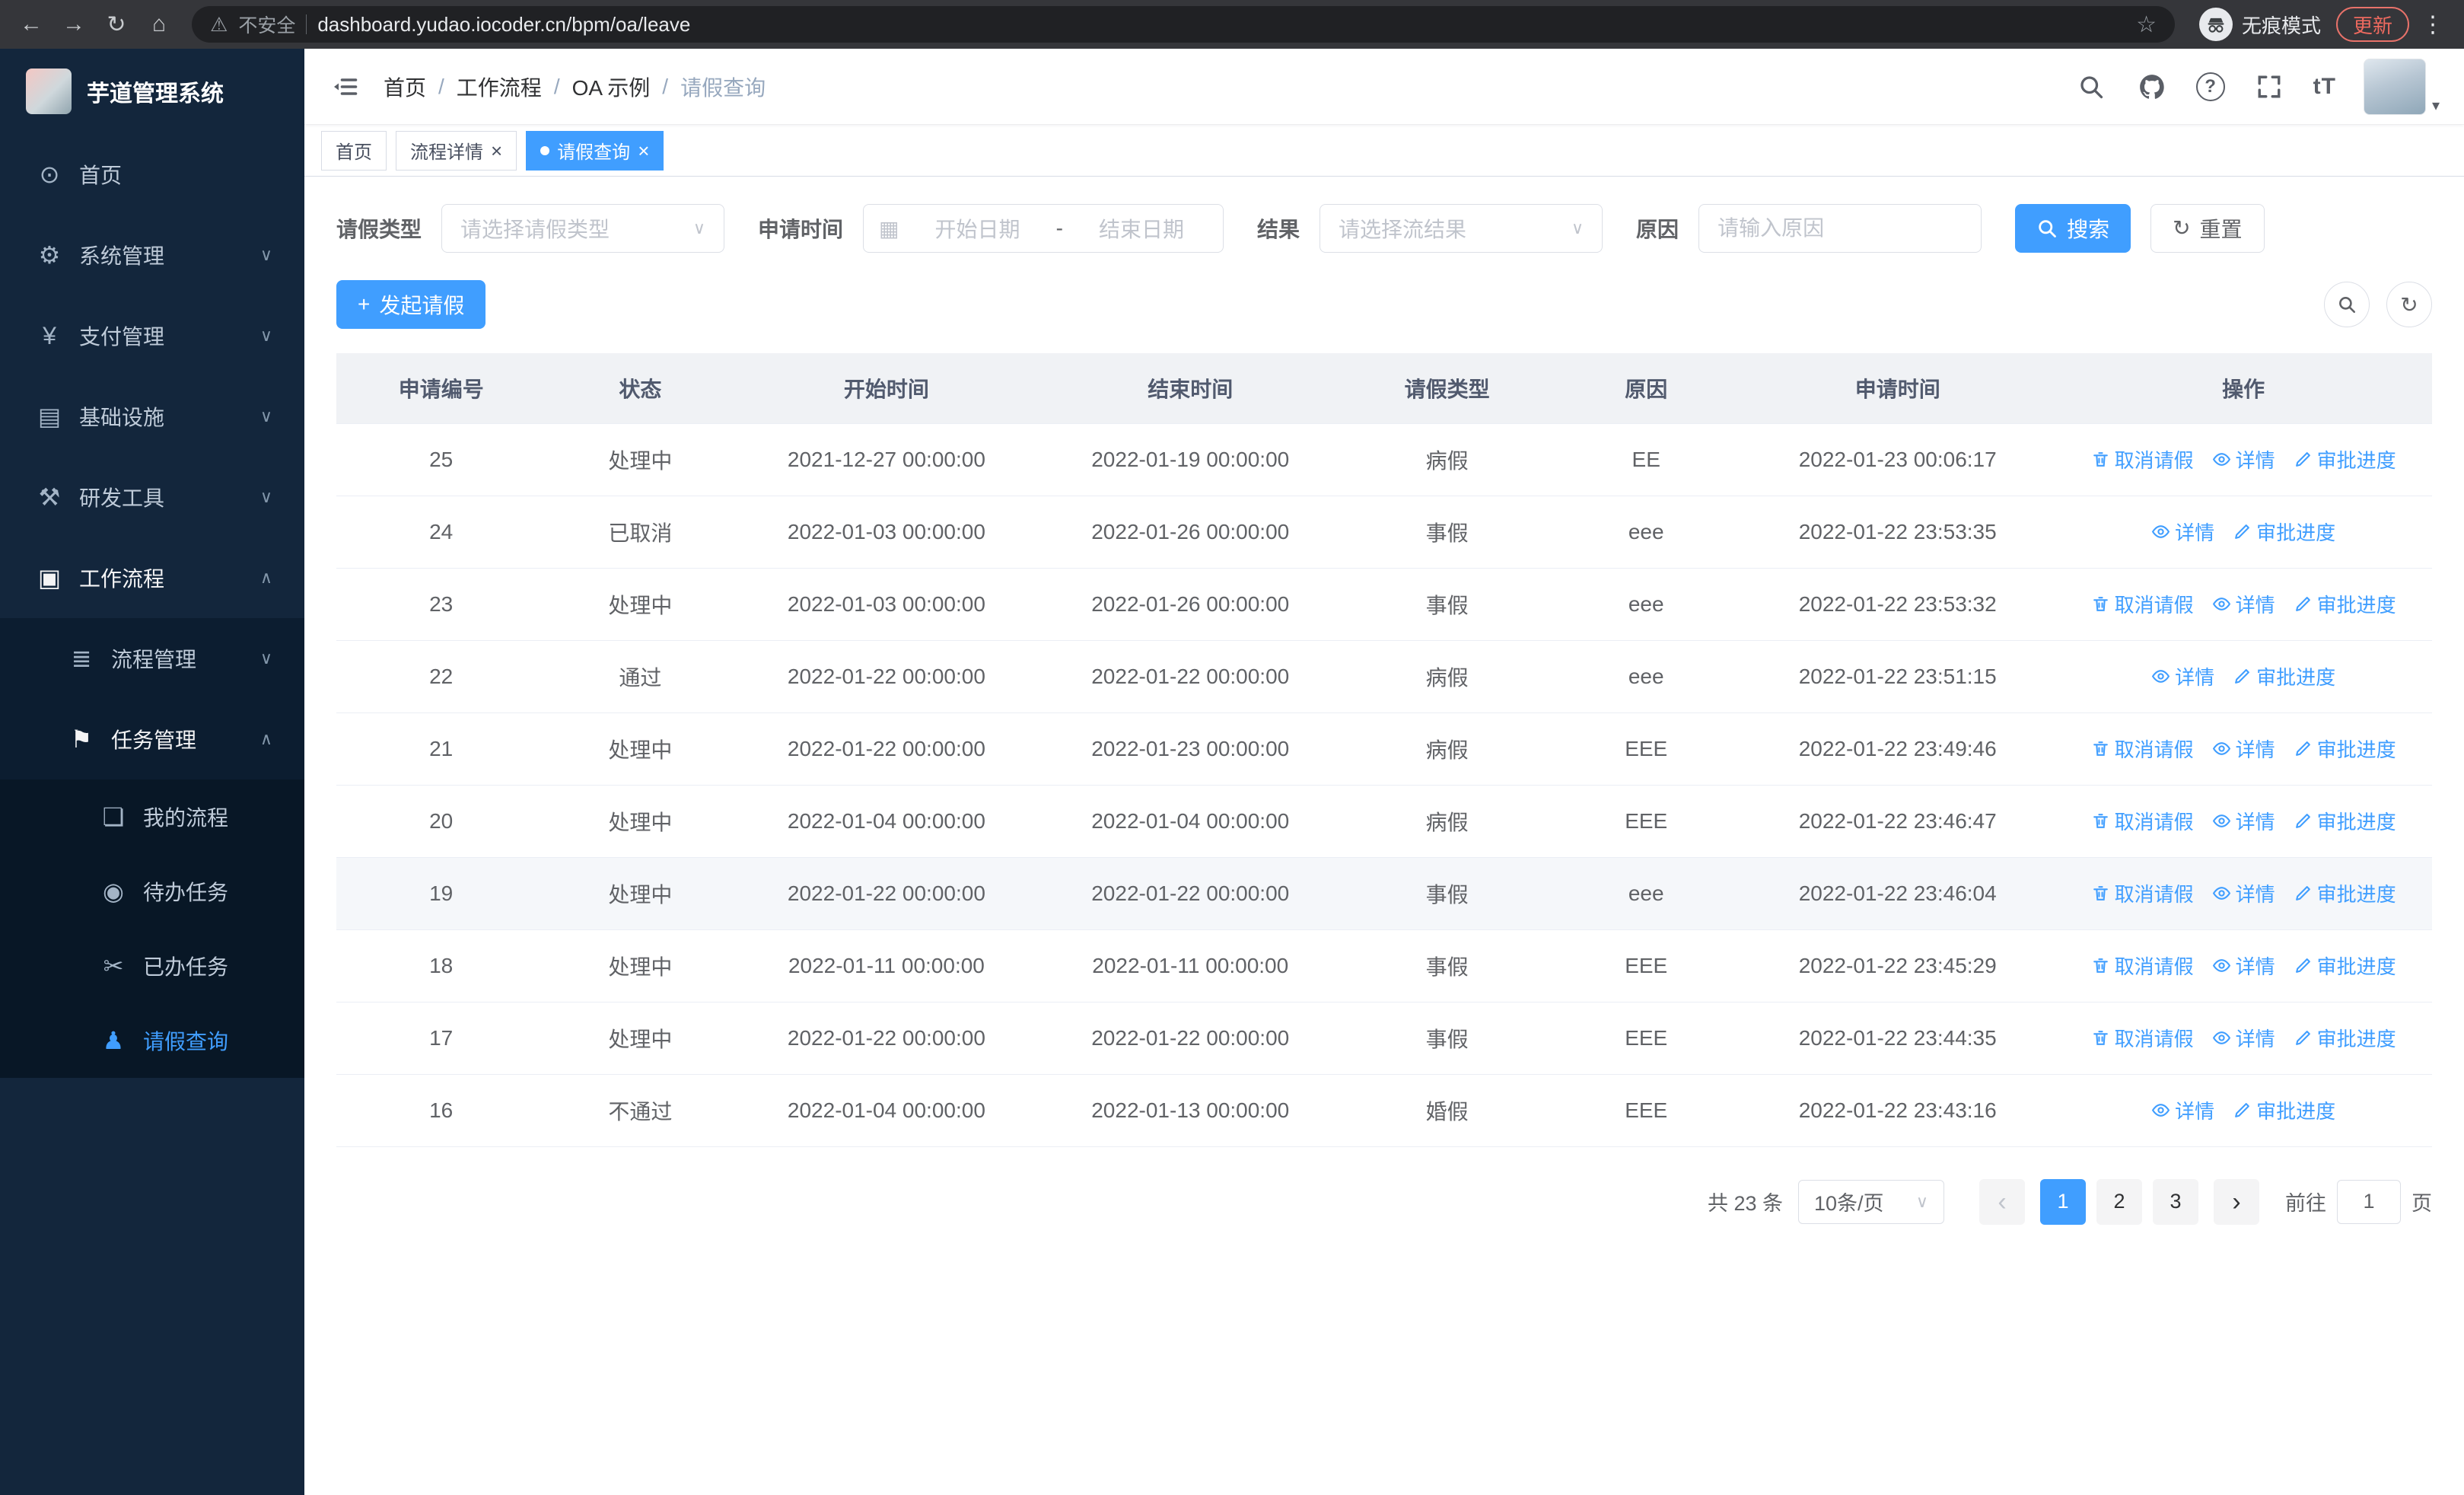  I want to click on tab-leave-query: 请假查询 ×, so click(595, 150).